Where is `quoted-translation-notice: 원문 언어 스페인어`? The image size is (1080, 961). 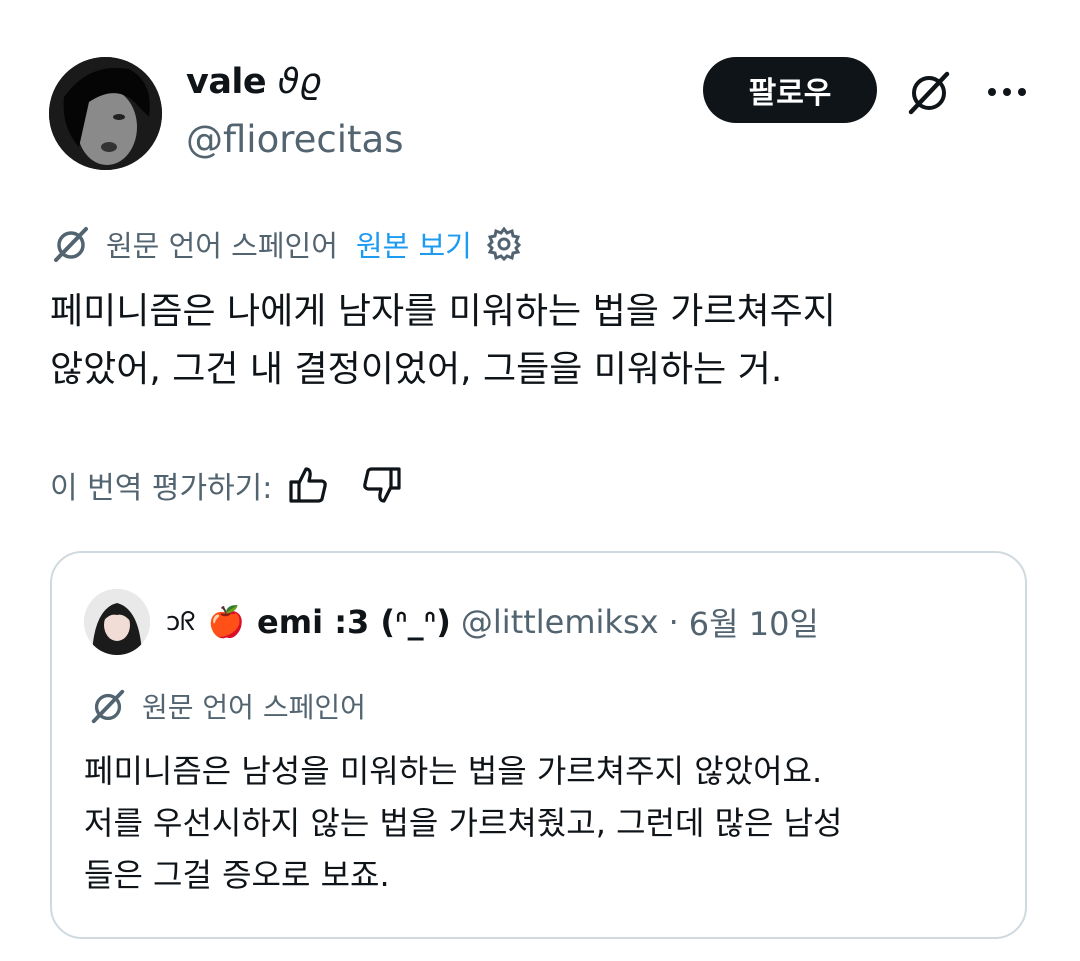 quoted-translation-notice: 원문 언어 스페인어 is located at coordinates (227, 706).